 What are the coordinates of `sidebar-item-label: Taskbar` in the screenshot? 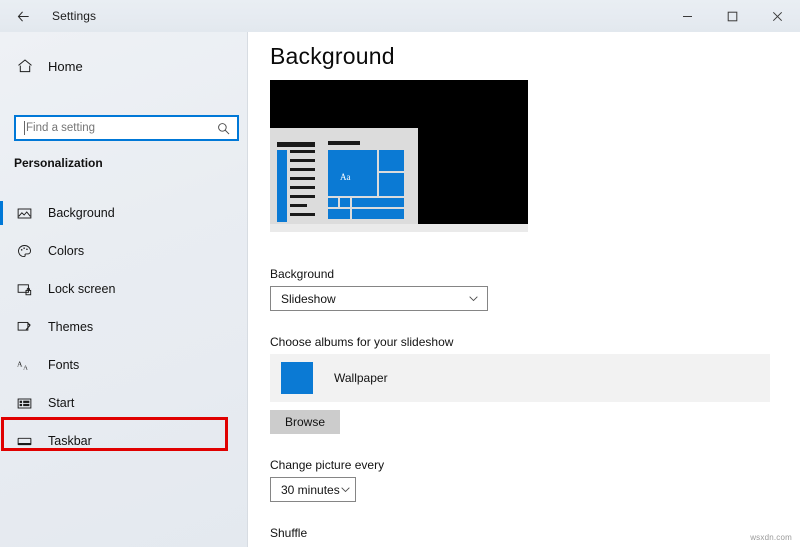 It's located at (70, 441).